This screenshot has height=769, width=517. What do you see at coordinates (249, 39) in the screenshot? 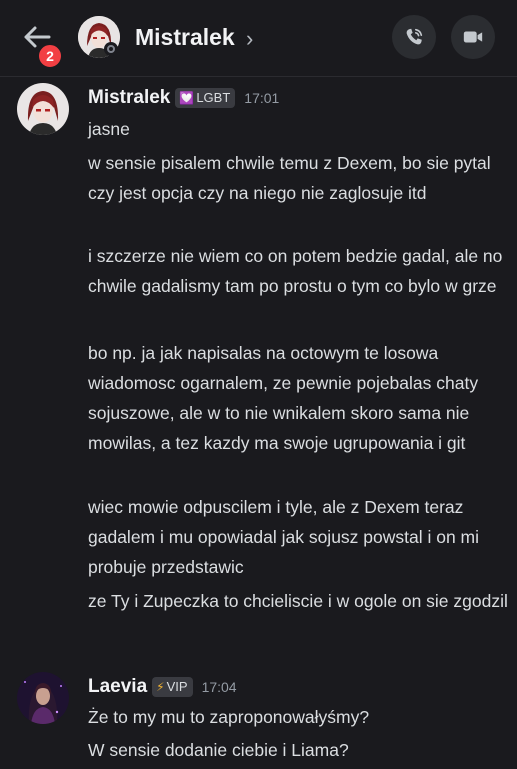
I see `chevron-right-icon: ›` at bounding box center [249, 39].